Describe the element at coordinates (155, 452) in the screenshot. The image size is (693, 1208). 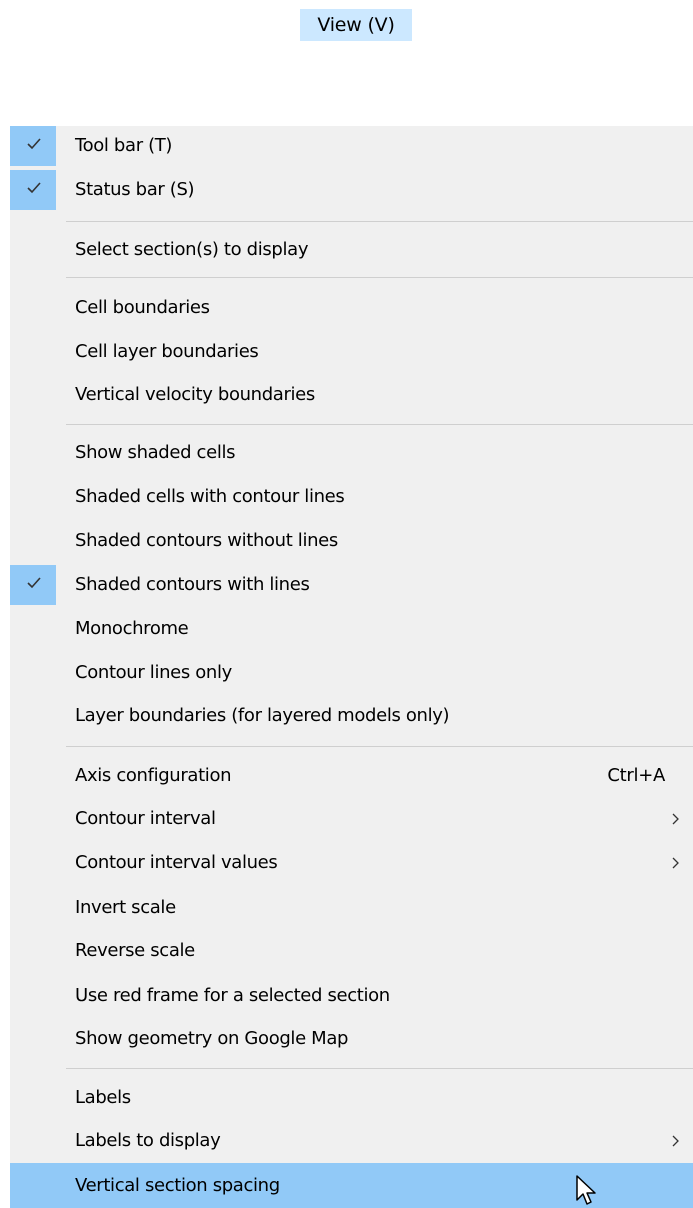
I see `menu-item-label: Show shaded cells` at that location.